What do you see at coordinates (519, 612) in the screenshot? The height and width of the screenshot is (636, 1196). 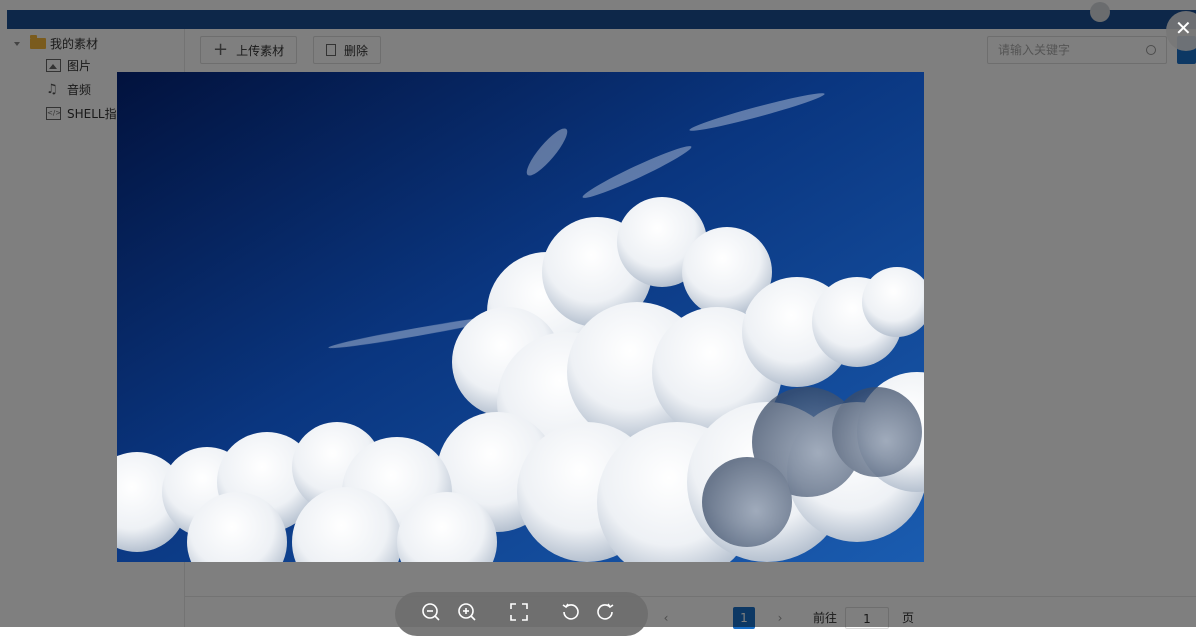 I see `fit-screen-icon` at bounding box center [519, 612].